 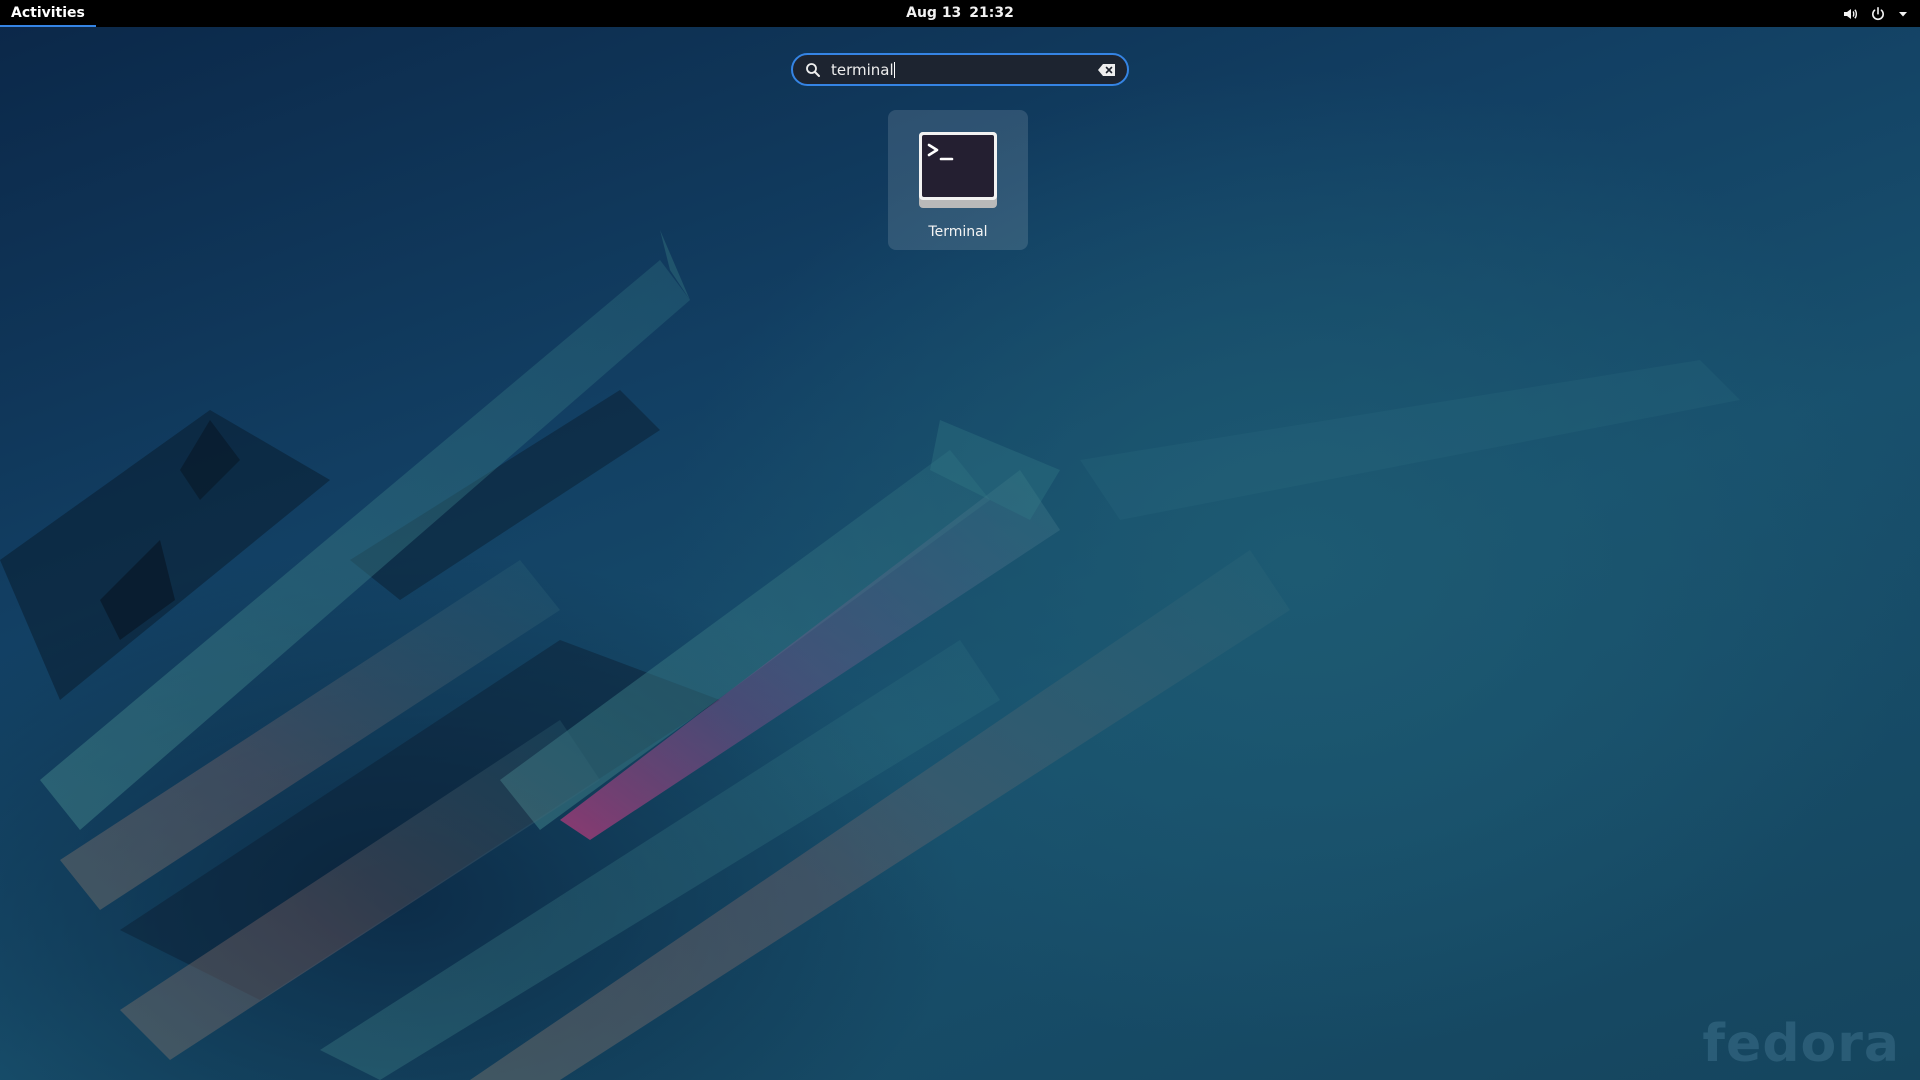 I want to click on terminal-app-icon, so click(x=958, y=170).